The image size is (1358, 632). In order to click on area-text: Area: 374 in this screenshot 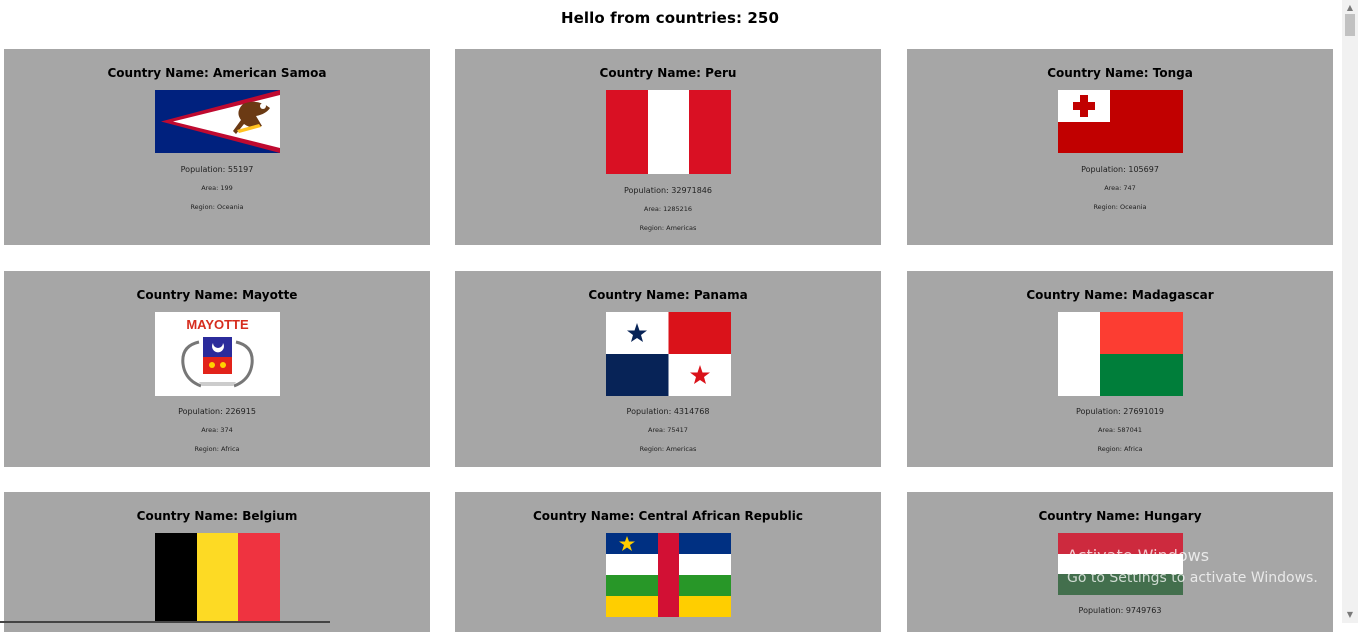, I will do `click(217, 430)`.